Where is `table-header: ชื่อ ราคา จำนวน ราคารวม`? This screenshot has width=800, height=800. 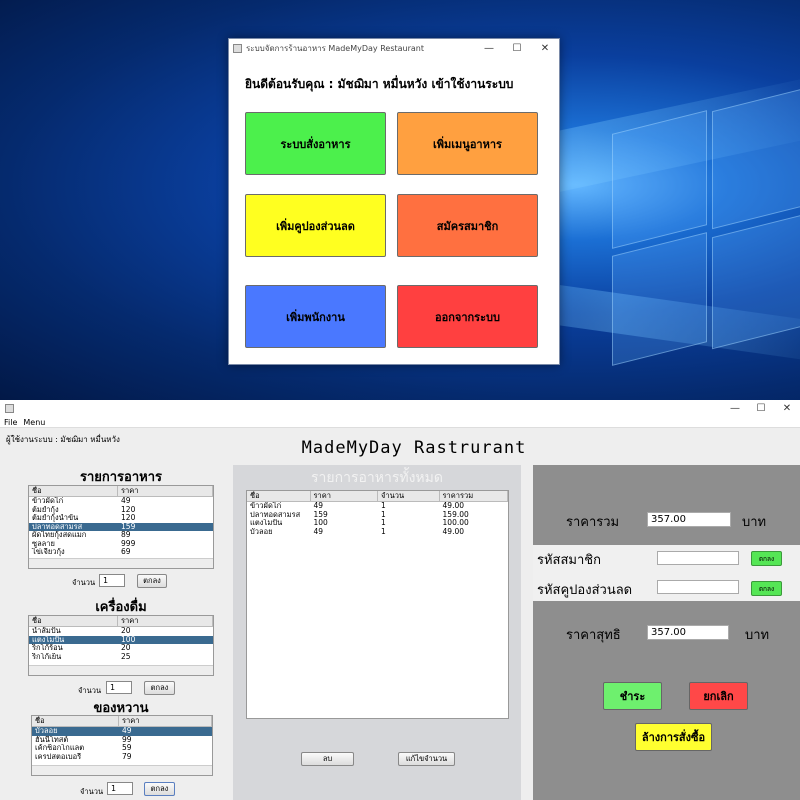 table-header: ชื่อ ราคา จำนวน ราคารวม is located at coordinates (377, 496).